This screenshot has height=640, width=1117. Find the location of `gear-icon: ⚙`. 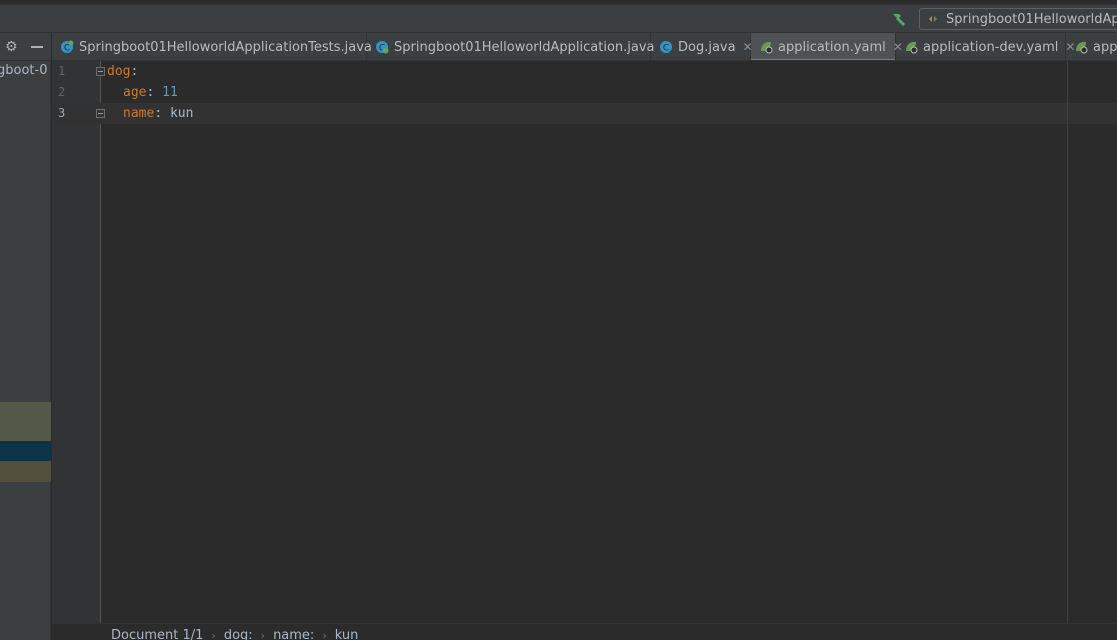

gear-icon: ⚙ is located at coordinates (11, 47).